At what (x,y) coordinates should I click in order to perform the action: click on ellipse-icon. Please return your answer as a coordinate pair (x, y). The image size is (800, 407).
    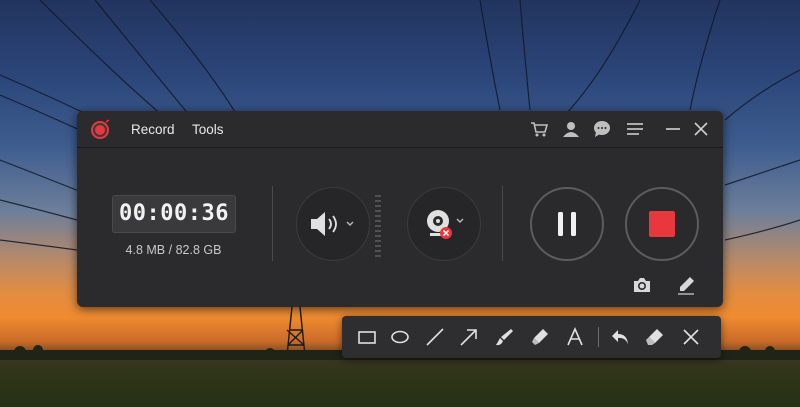
    Looking at the image, I should click on (400, 337).